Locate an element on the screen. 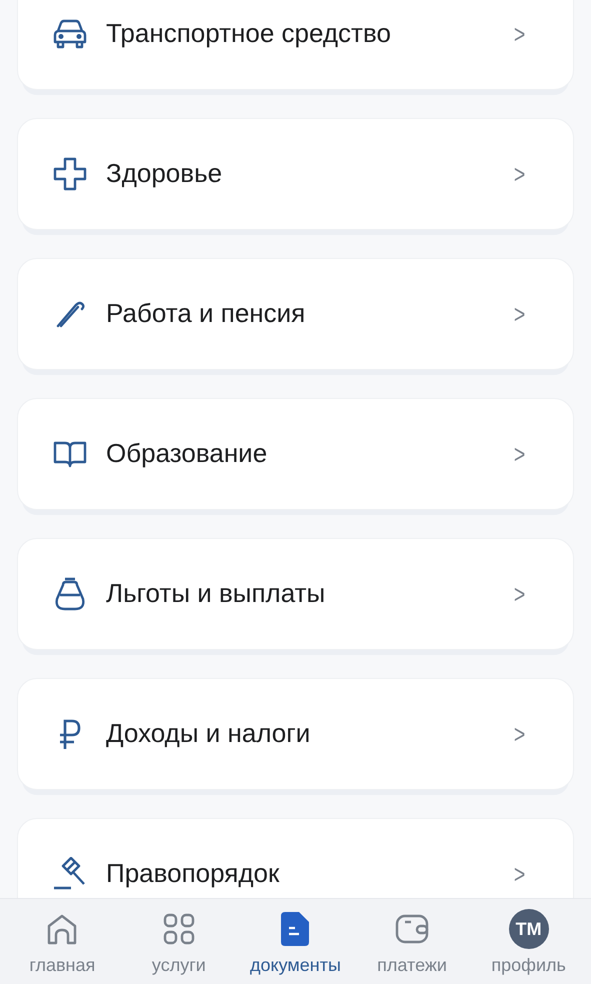 This screenshot has width=591, height=984. nav-tab: платежи is located at coordinates (412, 946).